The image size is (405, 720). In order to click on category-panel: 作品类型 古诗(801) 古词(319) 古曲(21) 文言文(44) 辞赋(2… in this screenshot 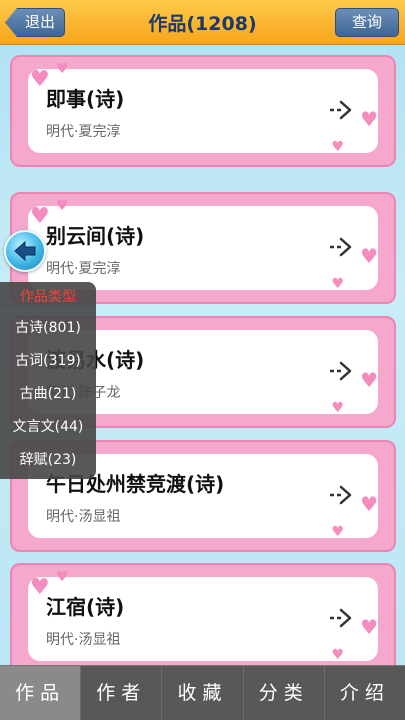, I will do `click(48, 380)`.